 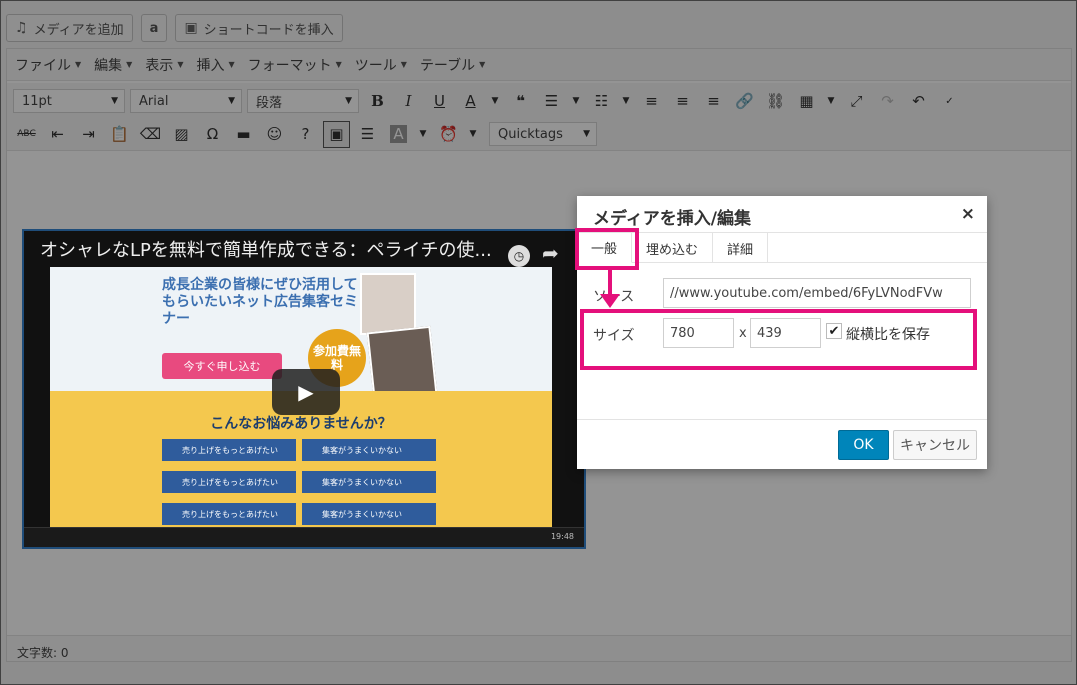 I want to click on tab-embed: 埋め込む, so click(x=673, y=248).